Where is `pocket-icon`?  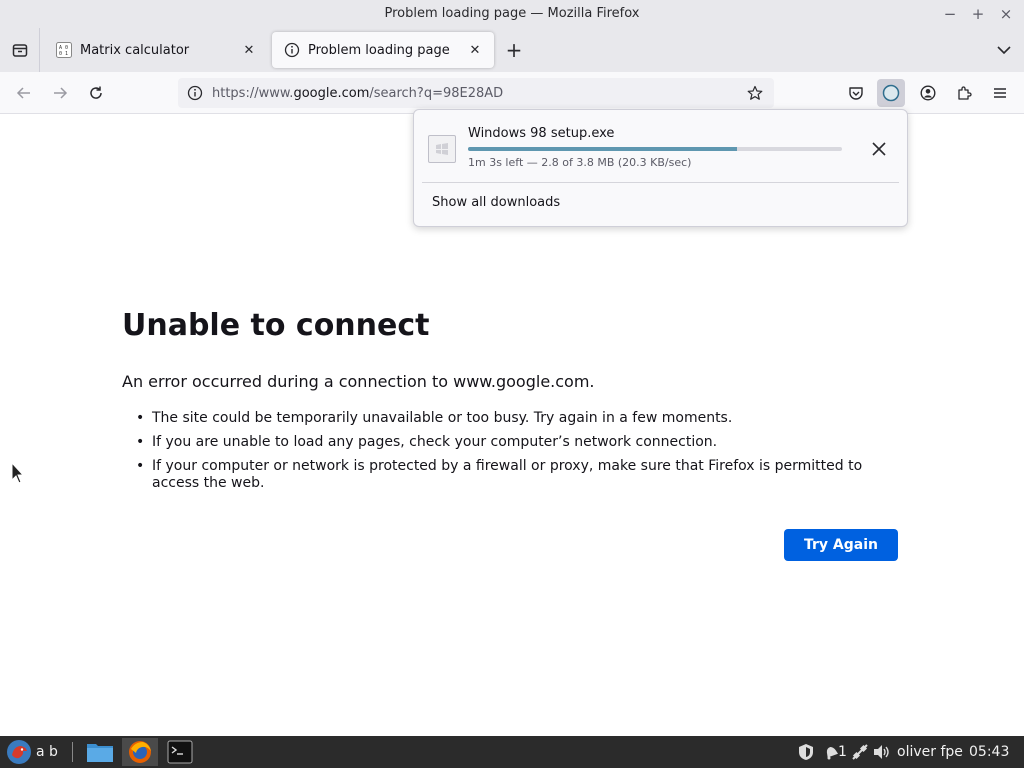 pocket-icon is located at coordinates (856, 93).